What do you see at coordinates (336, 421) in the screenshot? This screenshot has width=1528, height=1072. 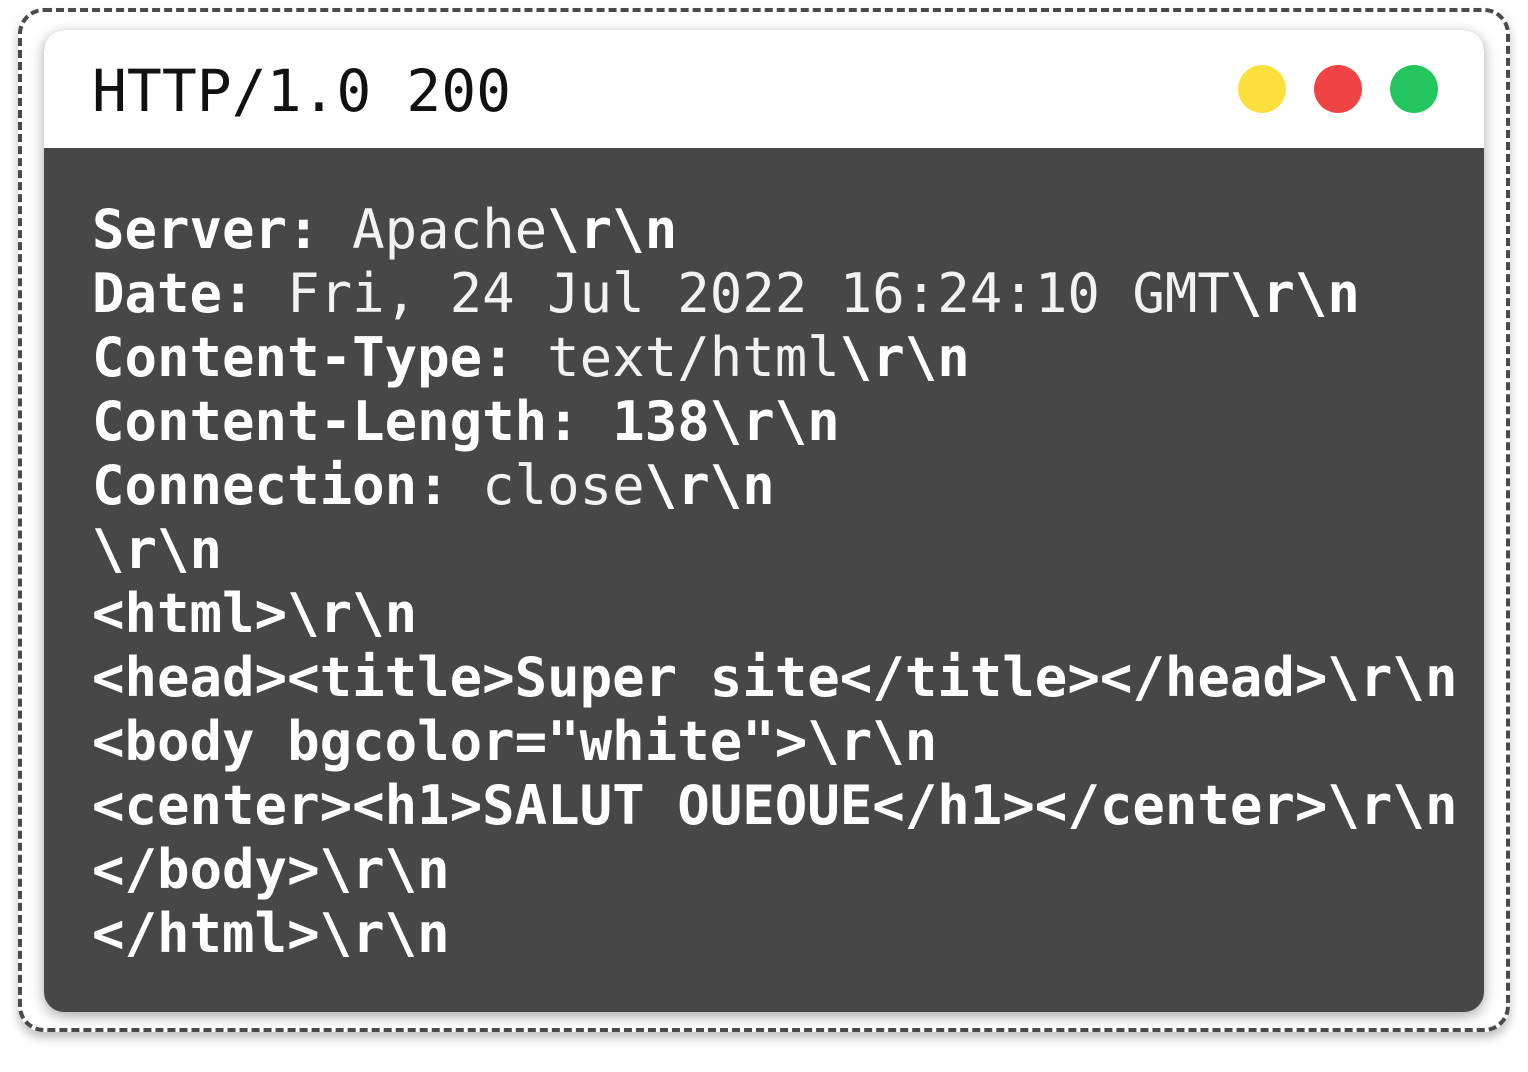 I see `header-key: Content-Length:` at bounding box center [336, 421].